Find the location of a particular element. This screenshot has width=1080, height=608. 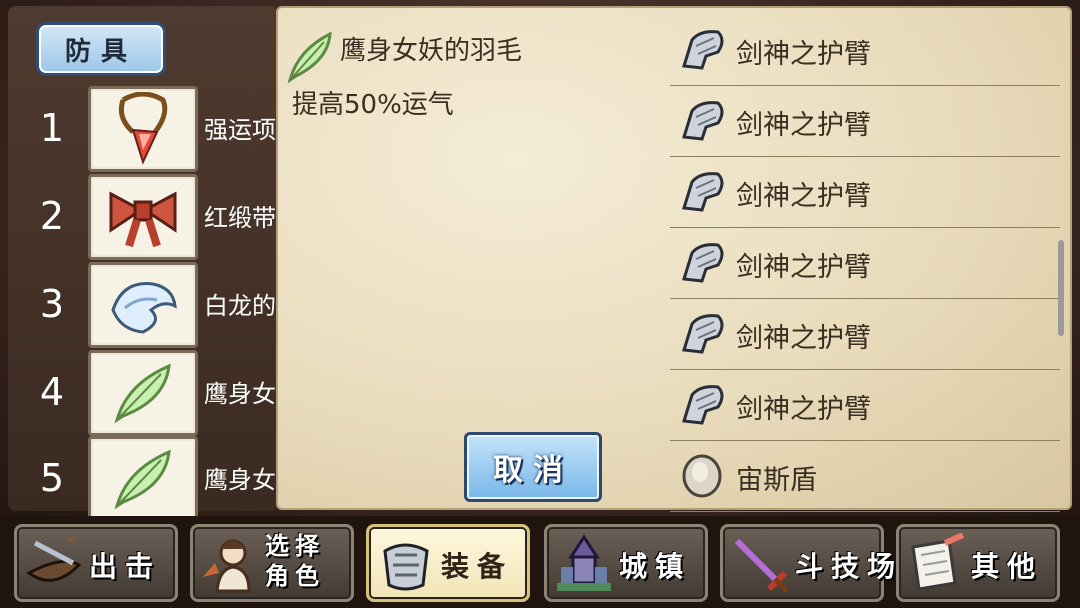

equip-slot-1: 1 强运项 is located at coordinates (145, 129).